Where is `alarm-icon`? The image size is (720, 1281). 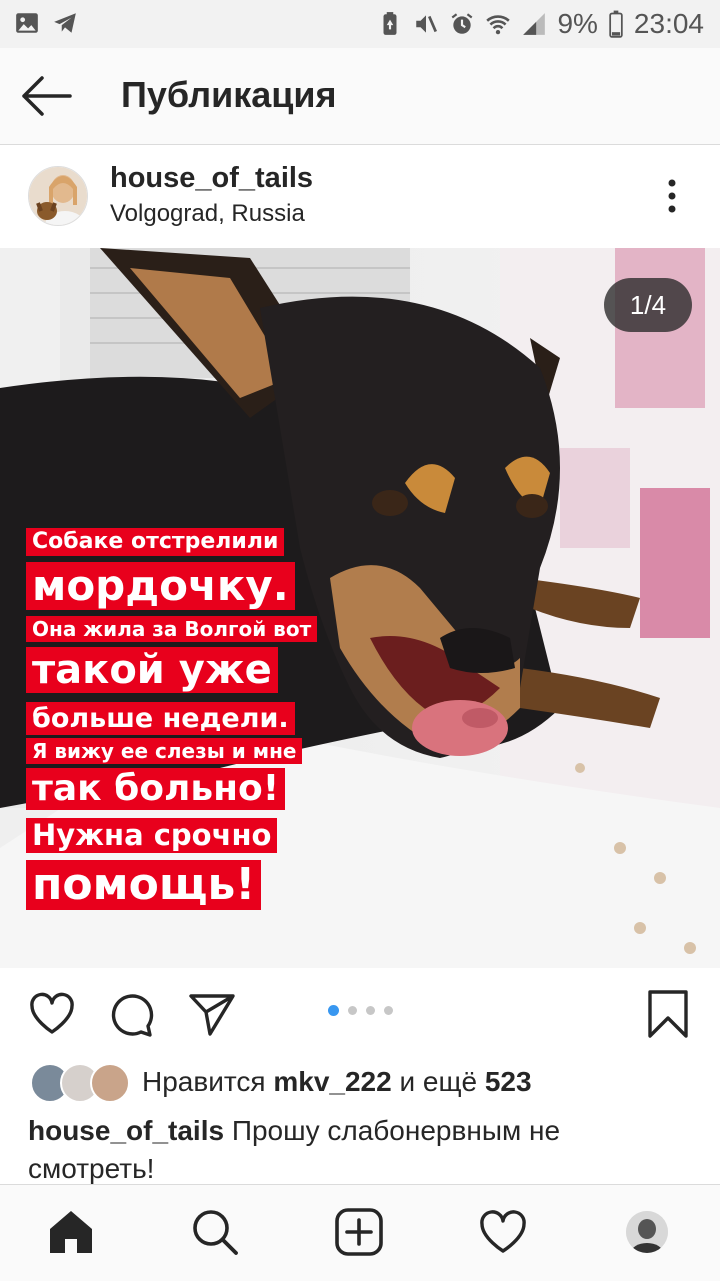
alarm-icon is located at coordinates (462, 23).